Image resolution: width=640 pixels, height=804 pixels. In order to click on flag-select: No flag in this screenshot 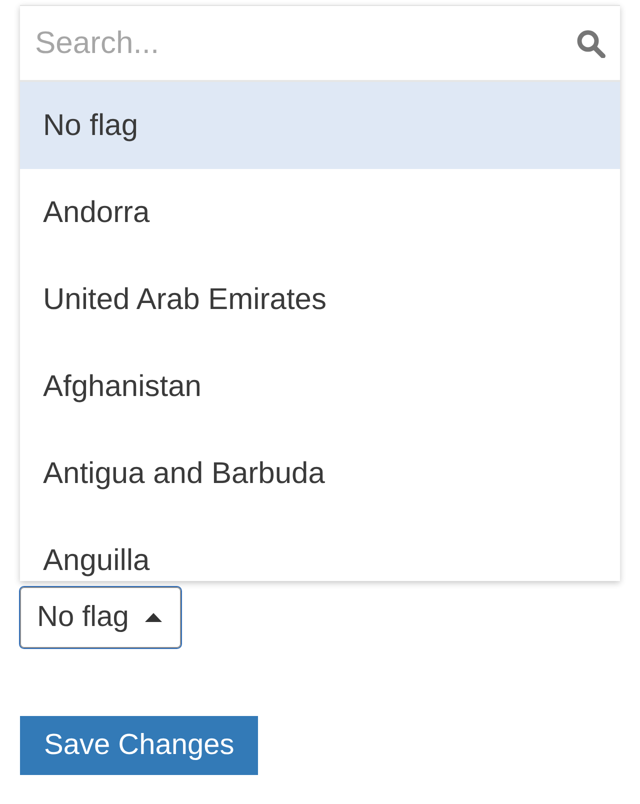, I will do `click(100, 617)`.